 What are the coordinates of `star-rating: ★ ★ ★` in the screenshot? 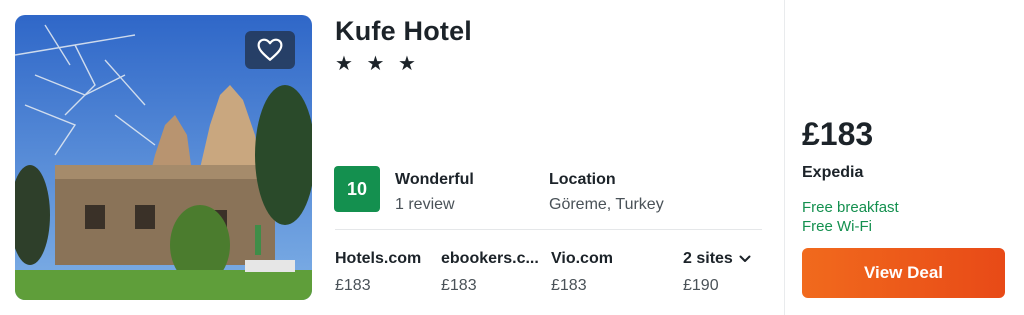 It's located at (377, 64).